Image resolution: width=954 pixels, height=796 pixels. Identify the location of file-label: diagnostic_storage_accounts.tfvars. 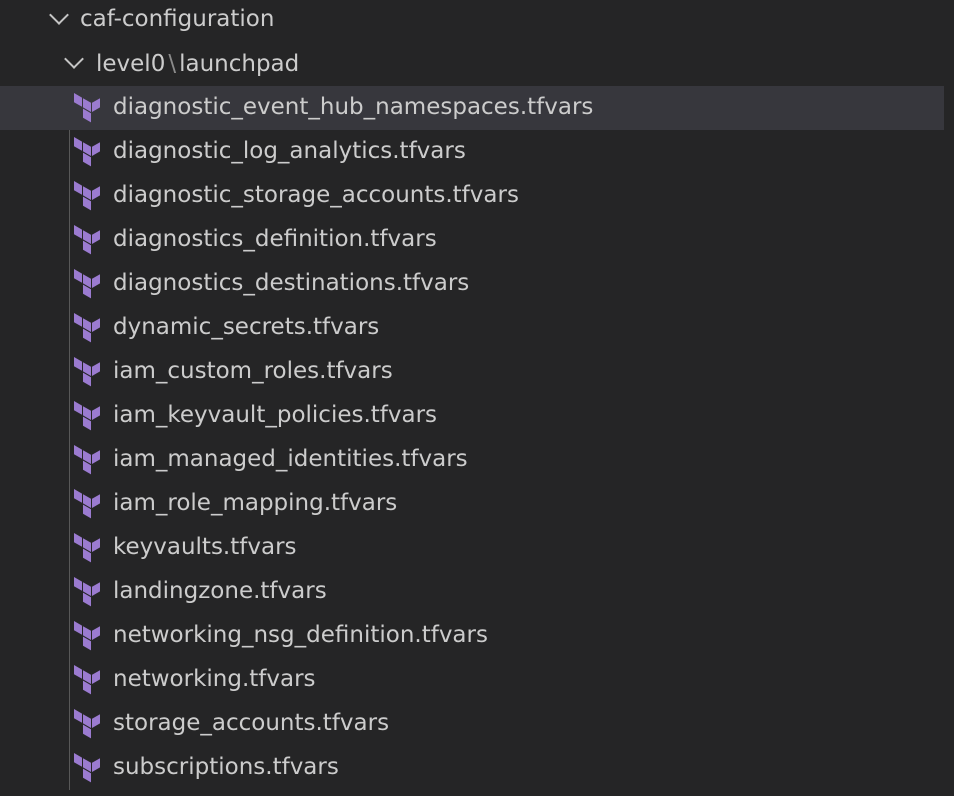
(316, 195).